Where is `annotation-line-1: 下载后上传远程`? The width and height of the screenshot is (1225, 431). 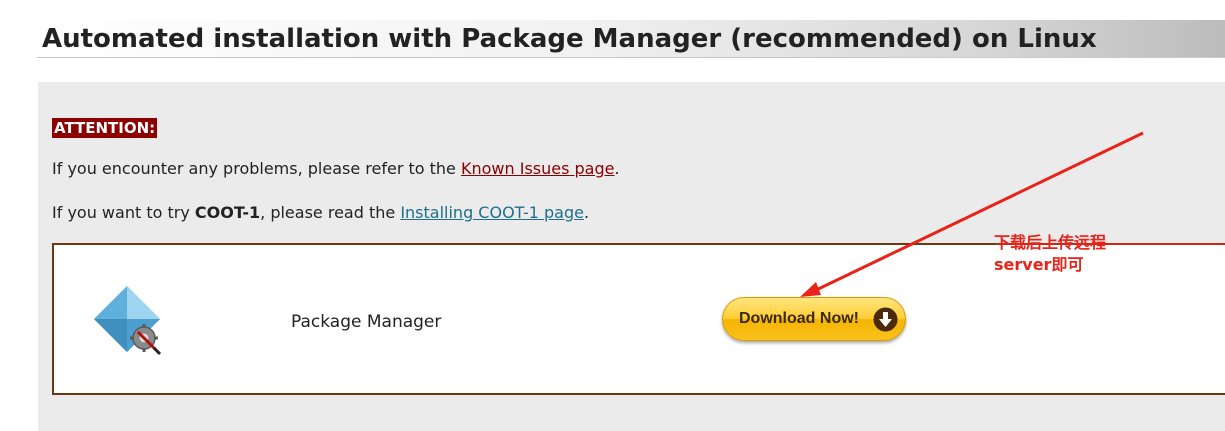 annotation-line-1: 下载后上传远程 is located at coordinates (1050, 242).